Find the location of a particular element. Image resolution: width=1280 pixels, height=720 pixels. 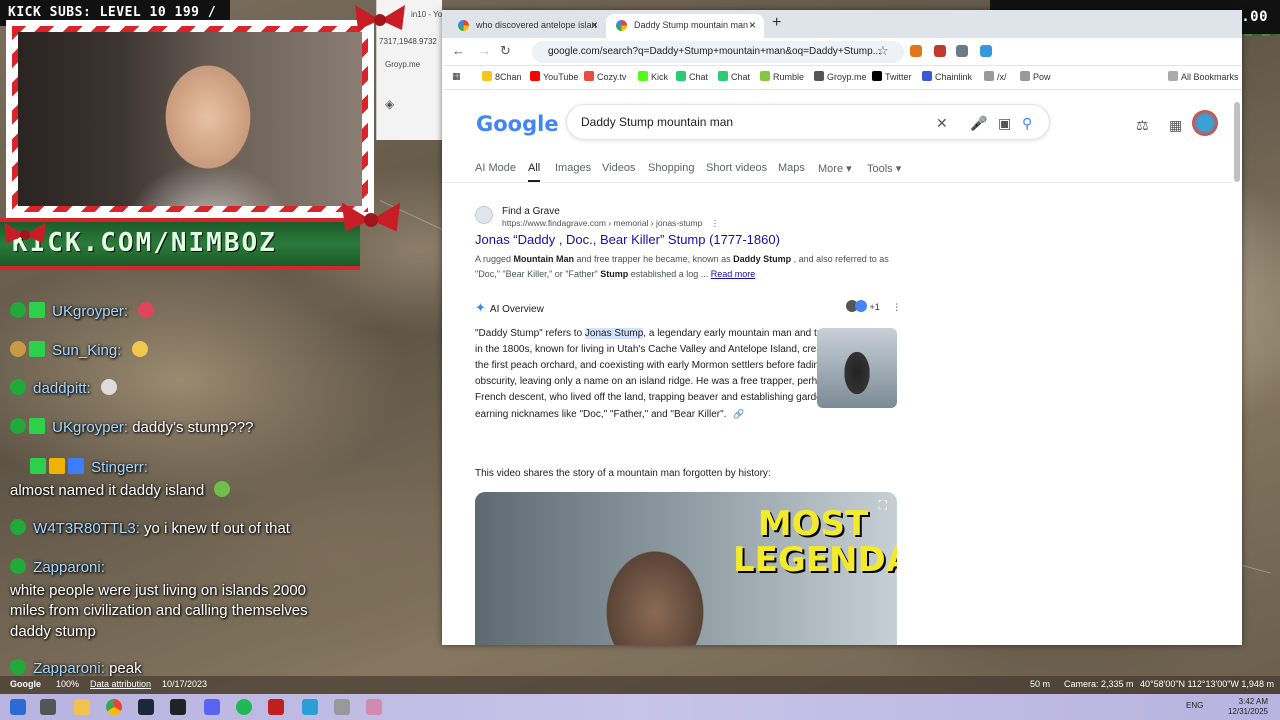

back-icon: ← is located at coordinates (458, 50).